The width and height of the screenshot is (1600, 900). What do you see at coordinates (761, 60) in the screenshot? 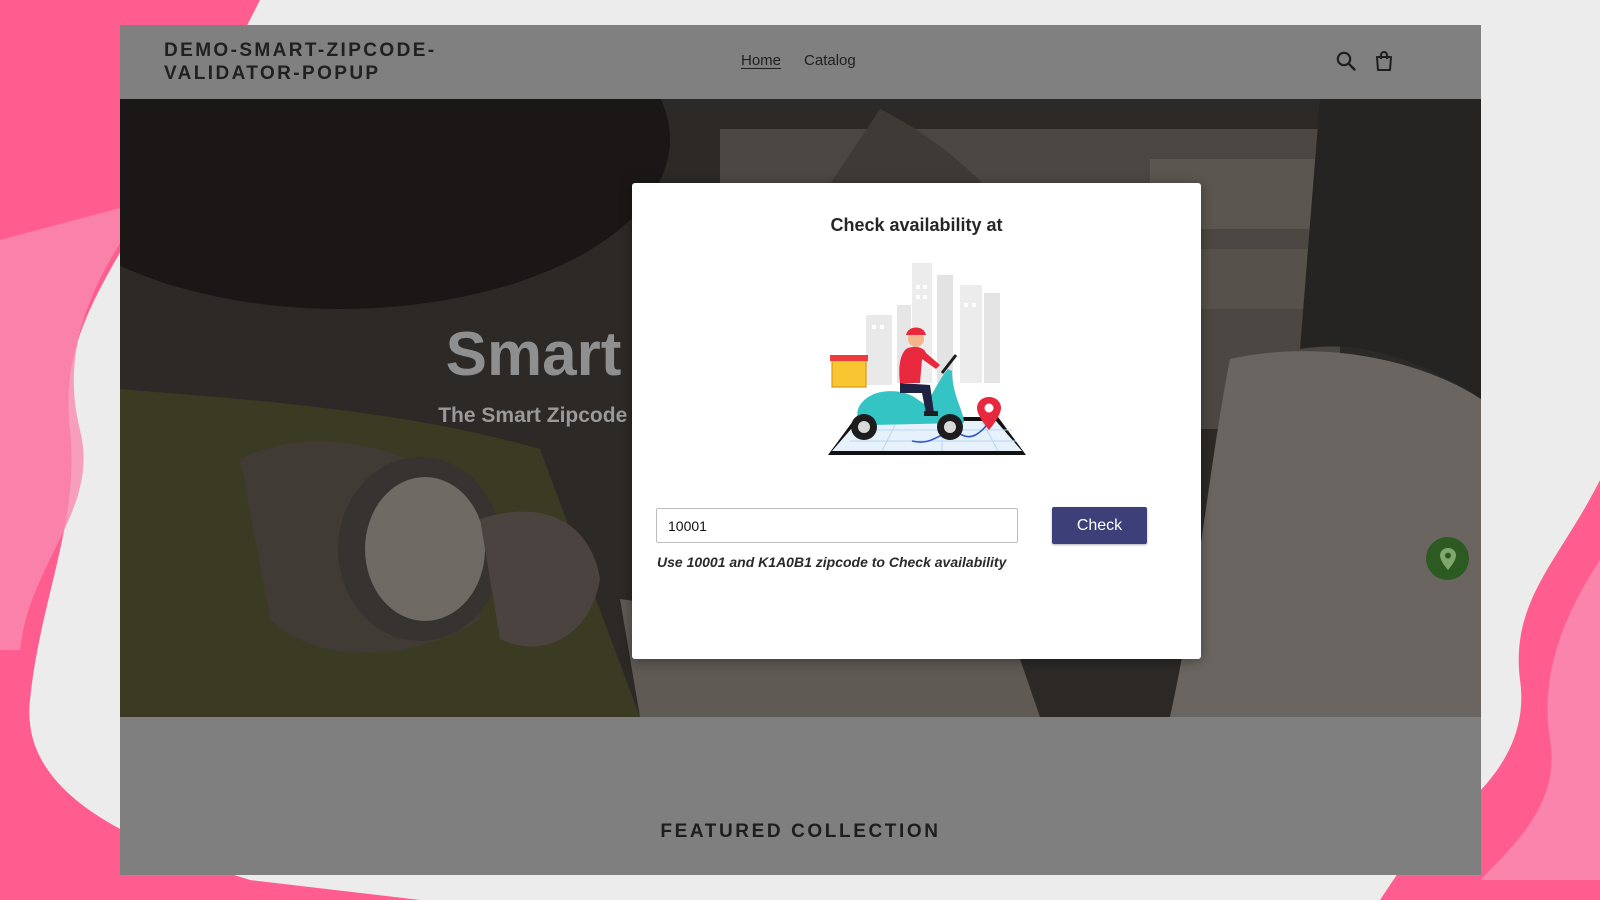
I see `nav-home-link: Home` at bounding box center [761, 60].